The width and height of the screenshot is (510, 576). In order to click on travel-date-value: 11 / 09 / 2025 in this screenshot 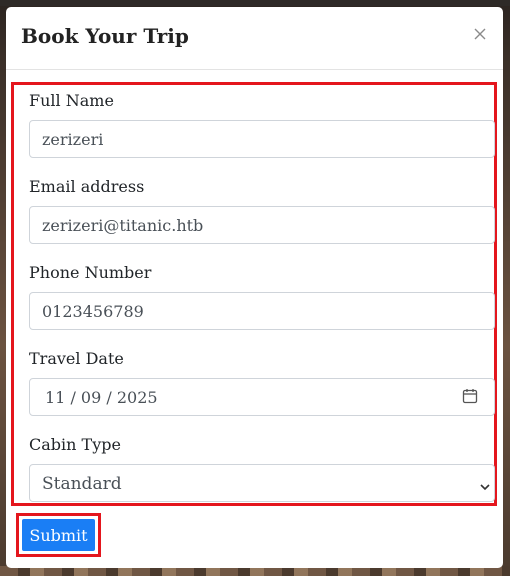, I will do `click(101, 397)`.